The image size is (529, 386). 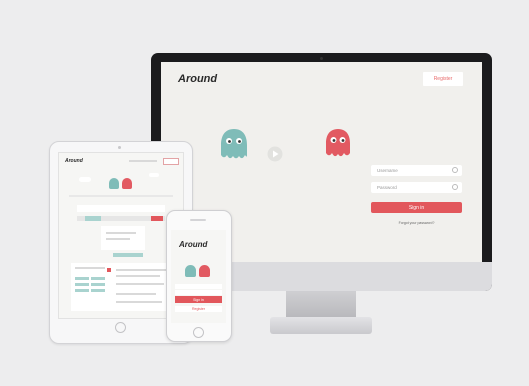 I want to click on phone-speaker, so click(x=198, y=220).